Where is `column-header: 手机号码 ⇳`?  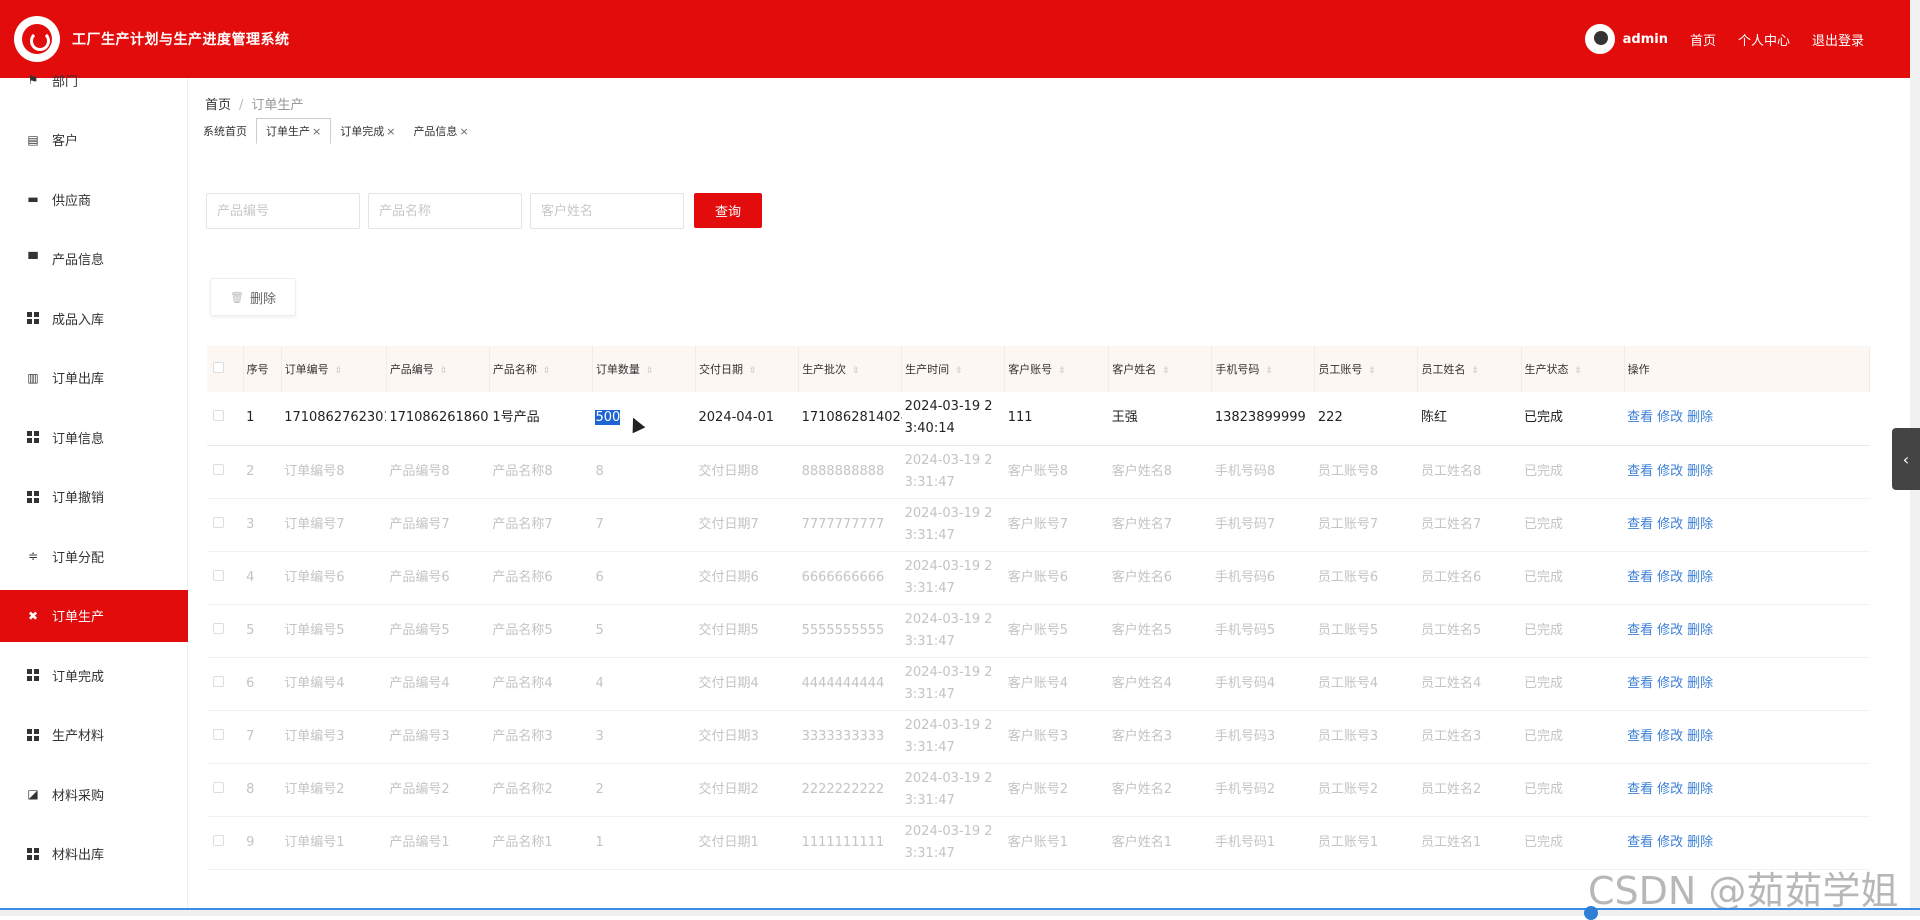 column-header: 手机号码 ⇳ is located at coordinates (1263, 369).